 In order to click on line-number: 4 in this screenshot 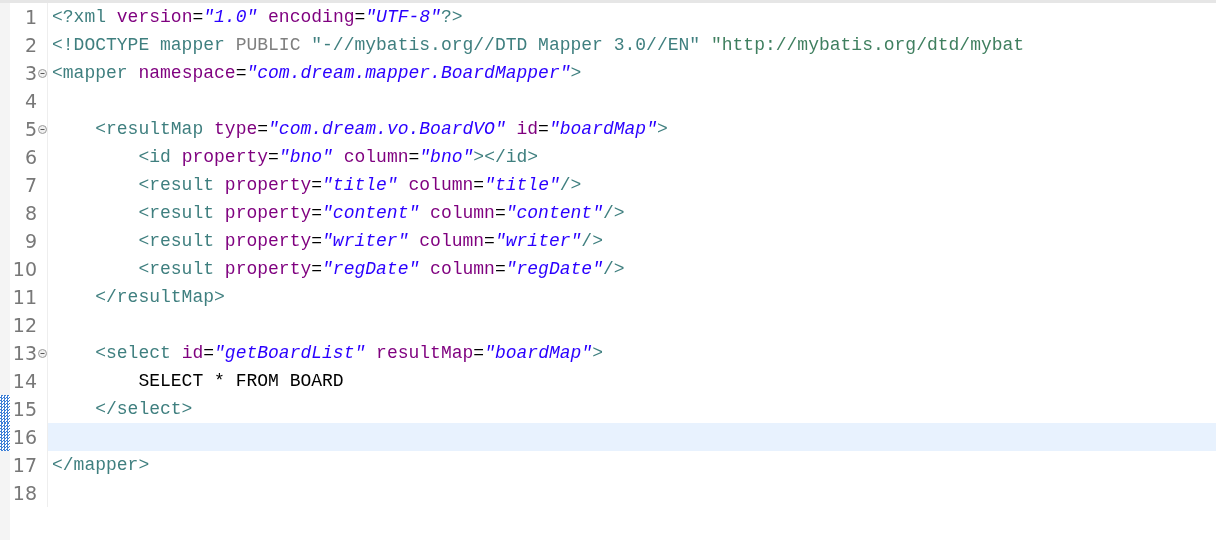, I will do `click(30, 101)`.